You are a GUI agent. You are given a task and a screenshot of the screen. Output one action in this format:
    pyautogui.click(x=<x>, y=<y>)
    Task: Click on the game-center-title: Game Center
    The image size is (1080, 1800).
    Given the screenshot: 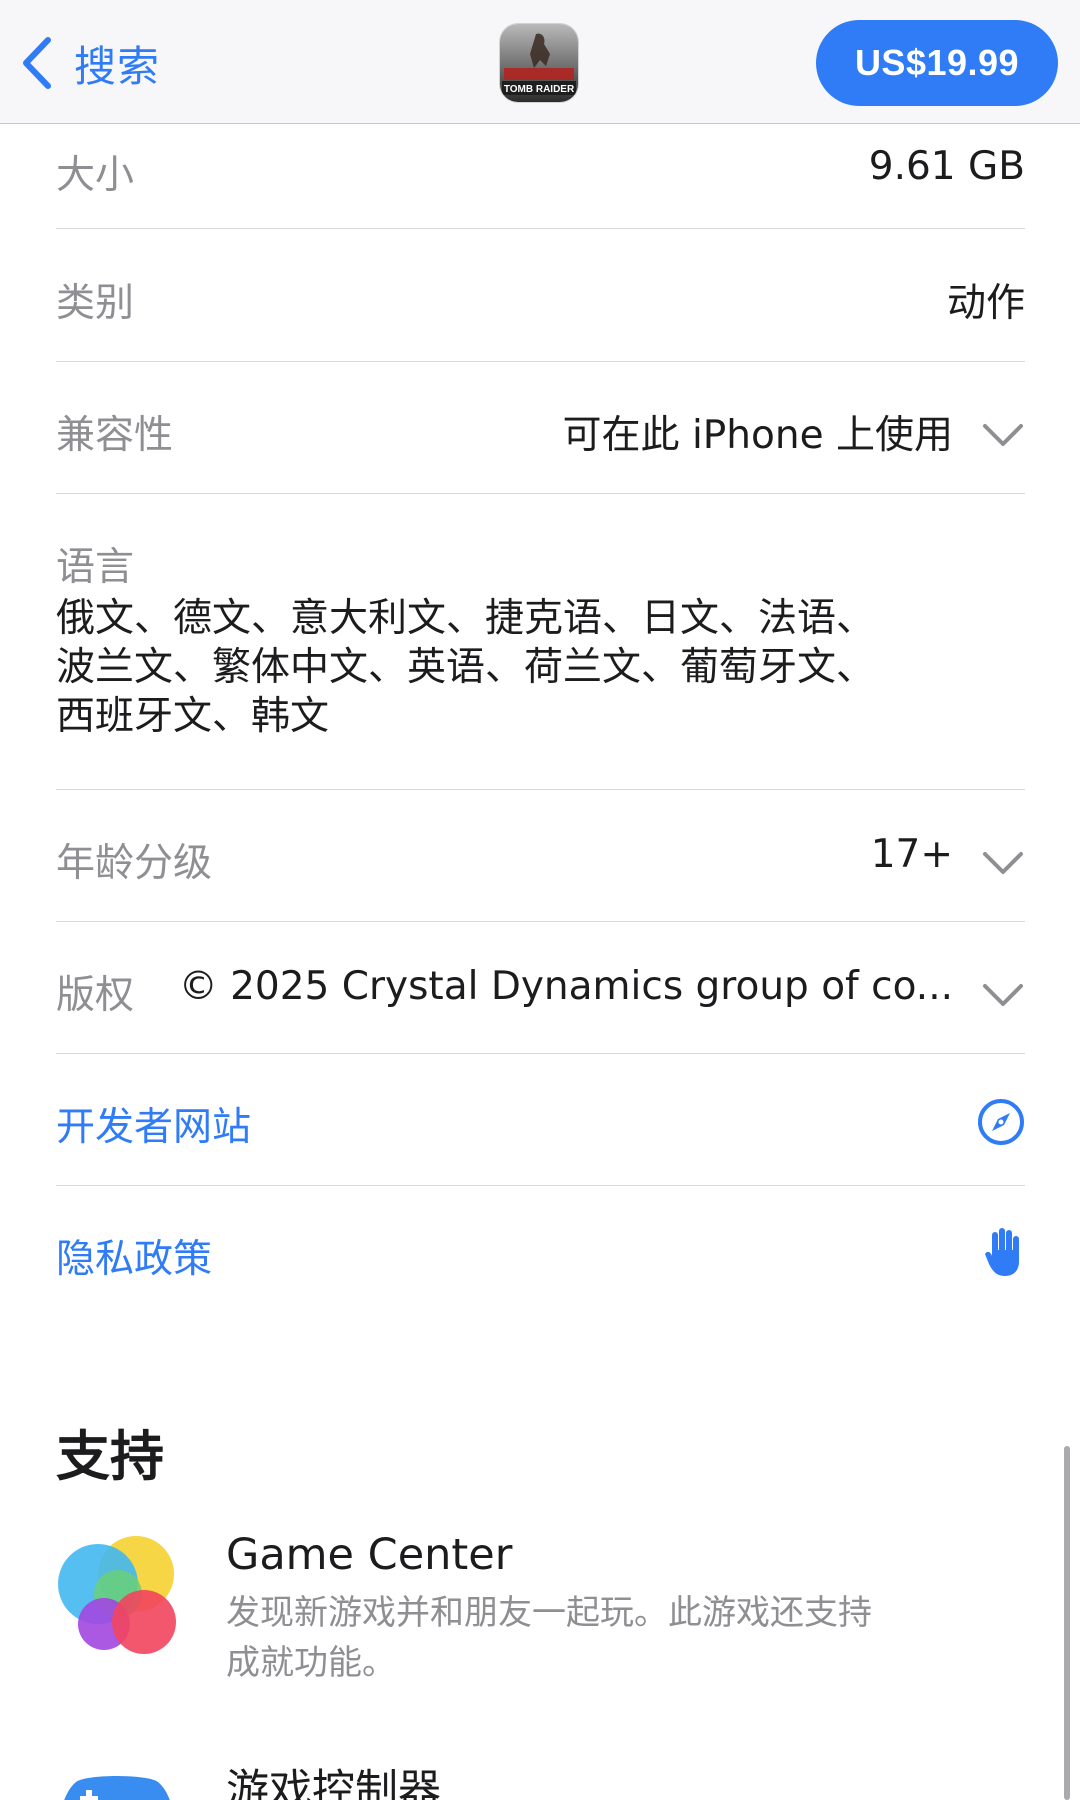 What is the action you would take?
    pyautogui.click(x=369, y=1555)
    